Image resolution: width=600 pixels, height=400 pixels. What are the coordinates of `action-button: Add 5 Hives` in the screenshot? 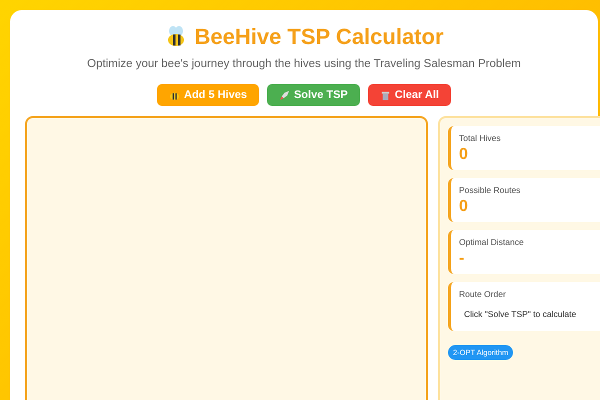 It's located at (208, 95).